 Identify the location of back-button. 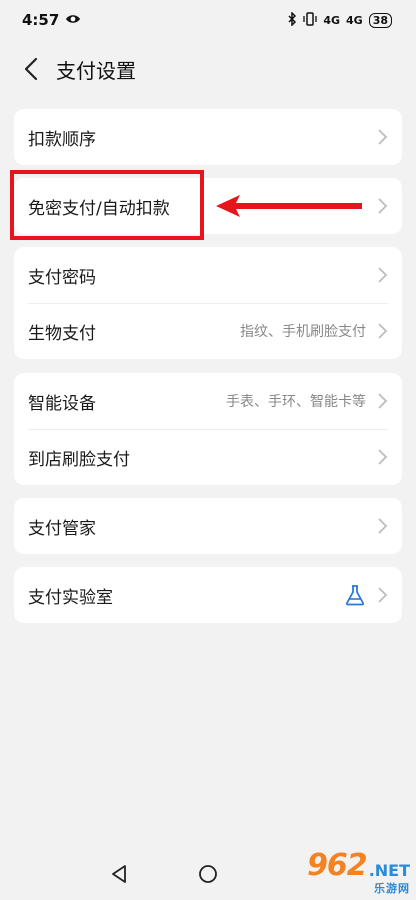
(31, 69).